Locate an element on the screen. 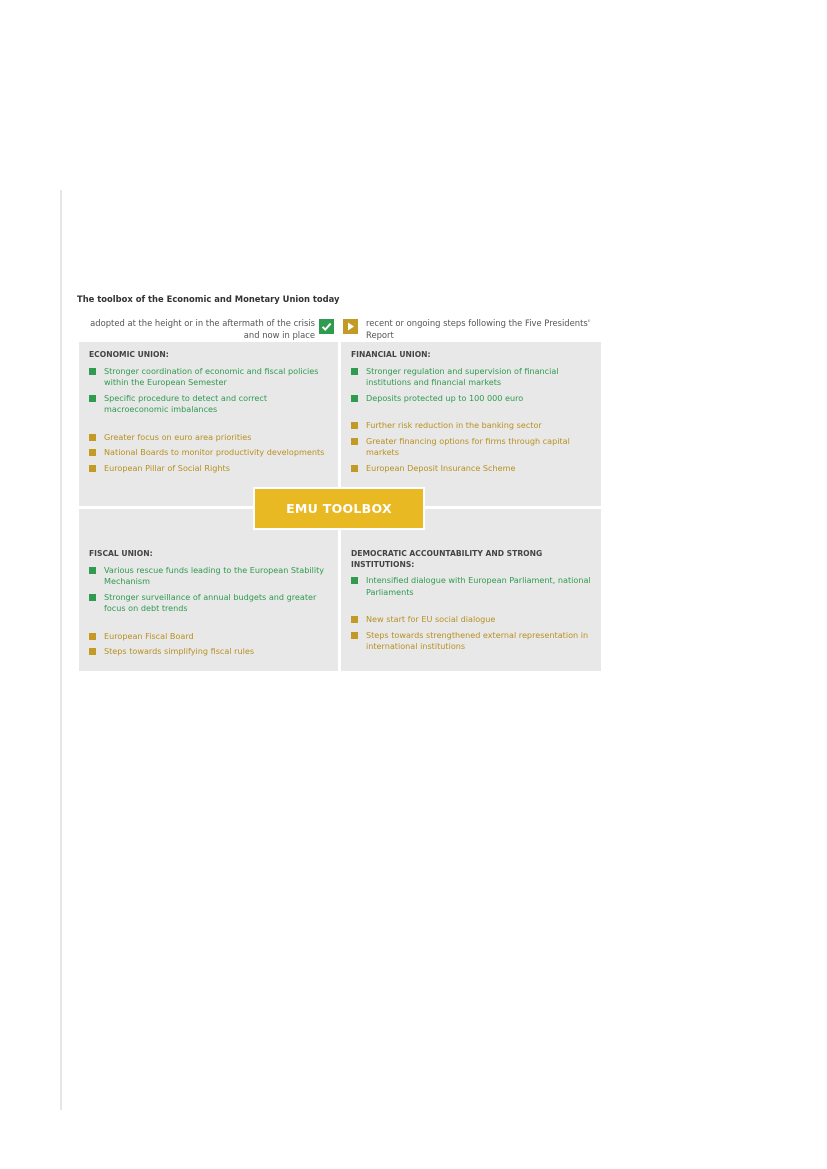 This screenshot has width=827, height=1169. list-item: European Pillar of Social Rights is located at coordinates (208, 469).